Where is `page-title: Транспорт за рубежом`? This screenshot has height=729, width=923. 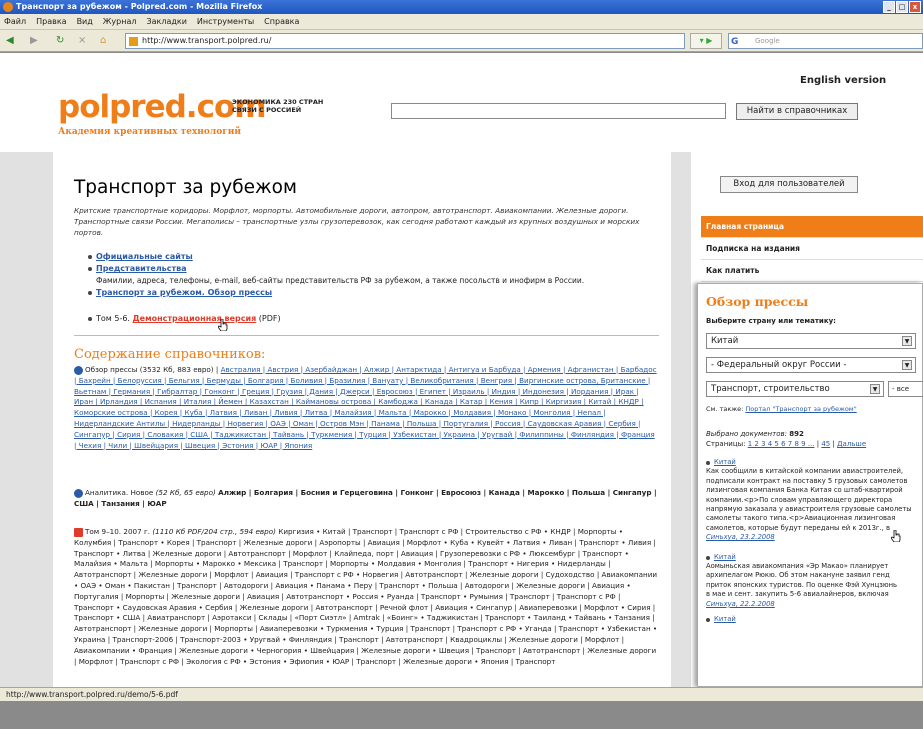
page-title: Транспорт за рубежом is located at coordinates (185, 187).